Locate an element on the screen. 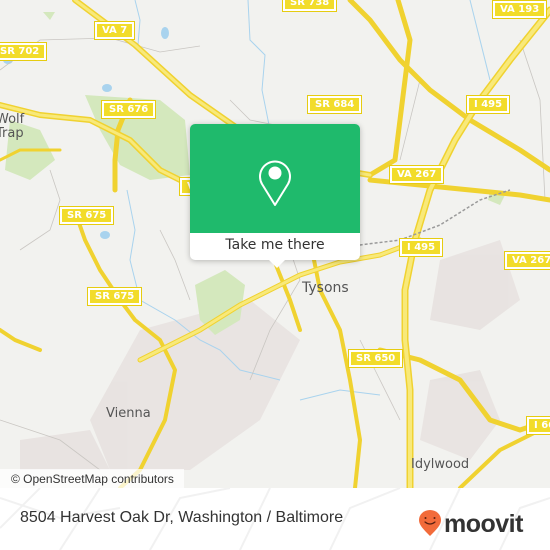  take-me-there-button: Take me there is located at coordinates (275, 246).